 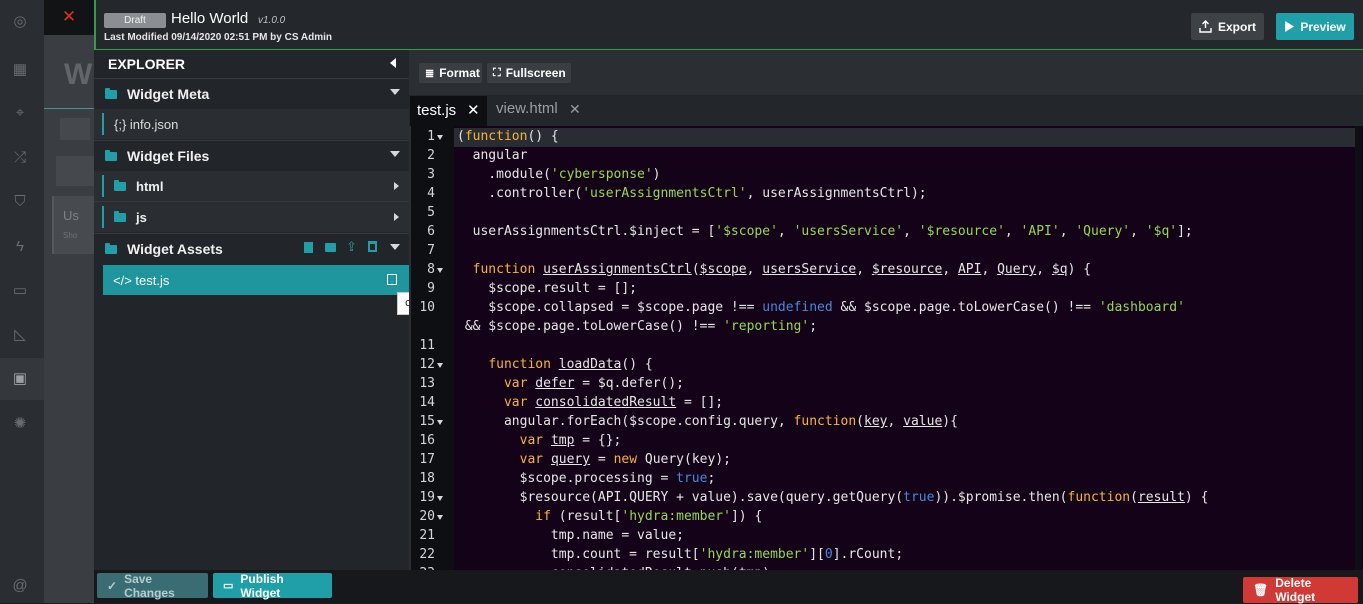 I want to click on section-label: Widget Meta, so click(x=168, y=94).